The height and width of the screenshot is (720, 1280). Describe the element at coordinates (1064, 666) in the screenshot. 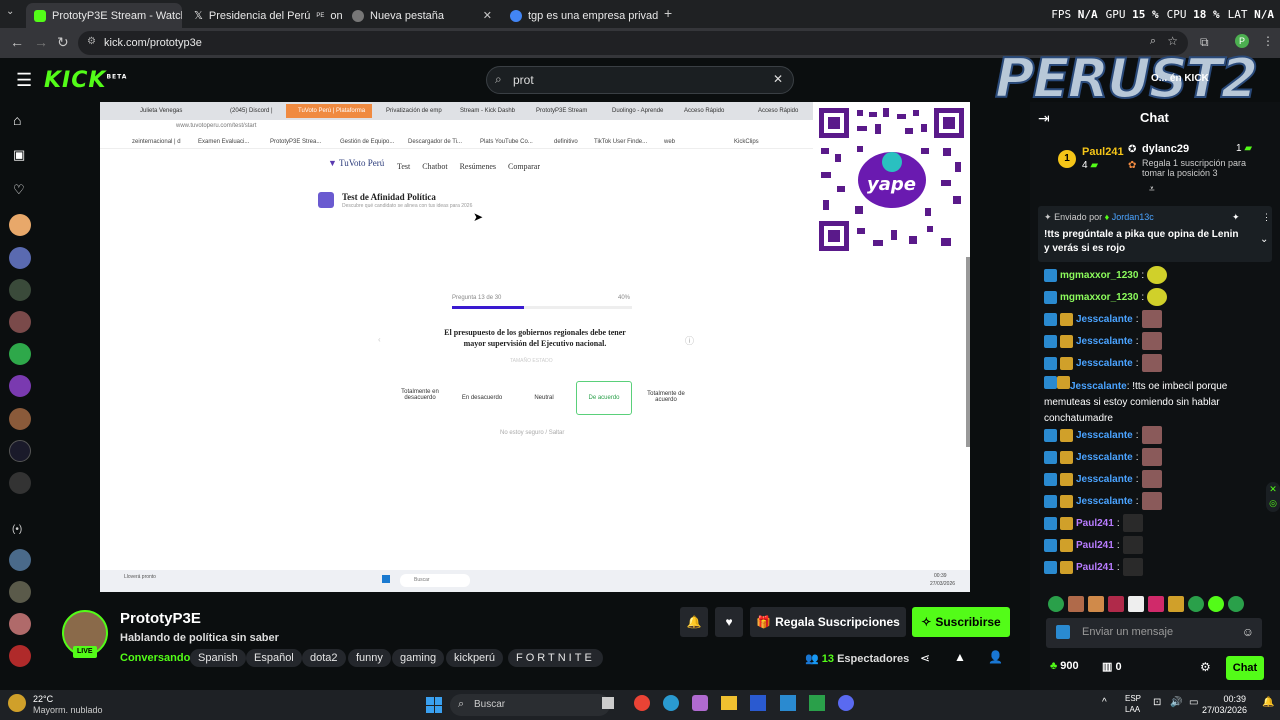

I see `channel-points: ♣ 900` at that location.